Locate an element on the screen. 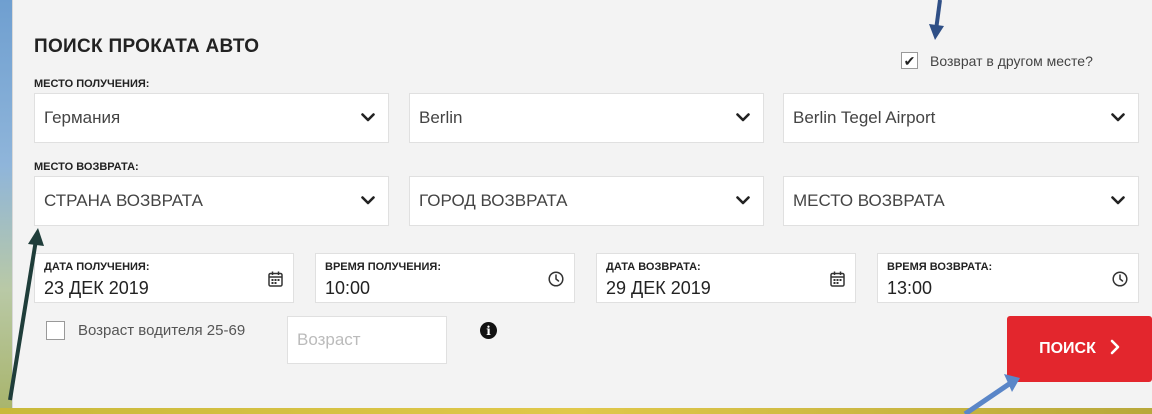  pickup-time-value: 10:00 is located at coordinates (348, 288).